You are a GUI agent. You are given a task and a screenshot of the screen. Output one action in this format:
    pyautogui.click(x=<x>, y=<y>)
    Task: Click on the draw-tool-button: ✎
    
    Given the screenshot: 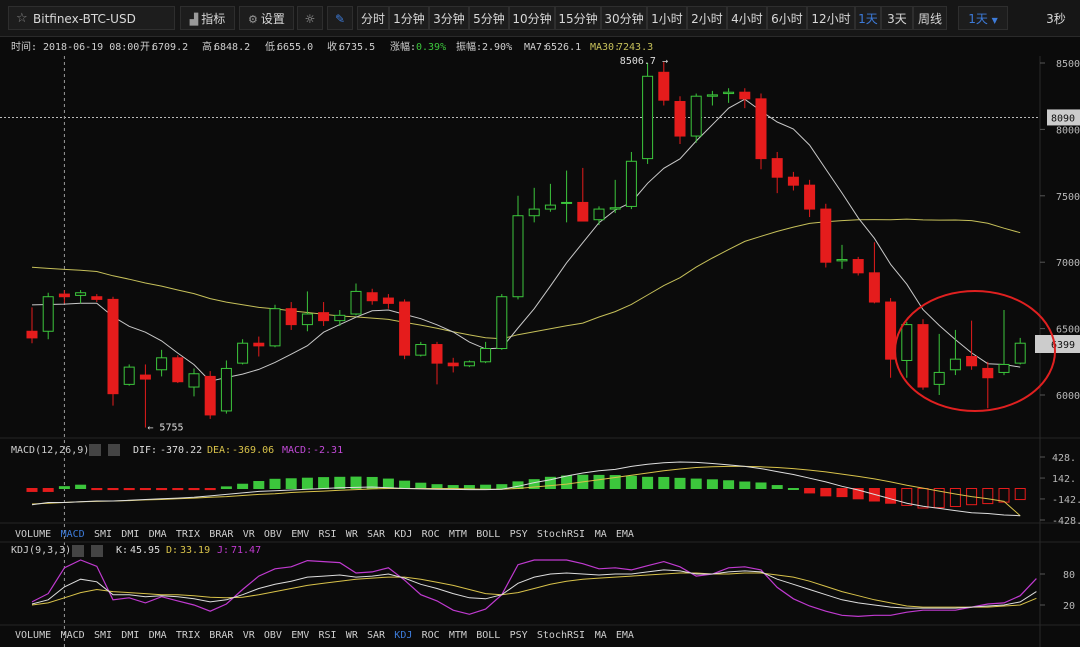 What is the action you would take?
    pyautogui.click(x=340, y=18)
    